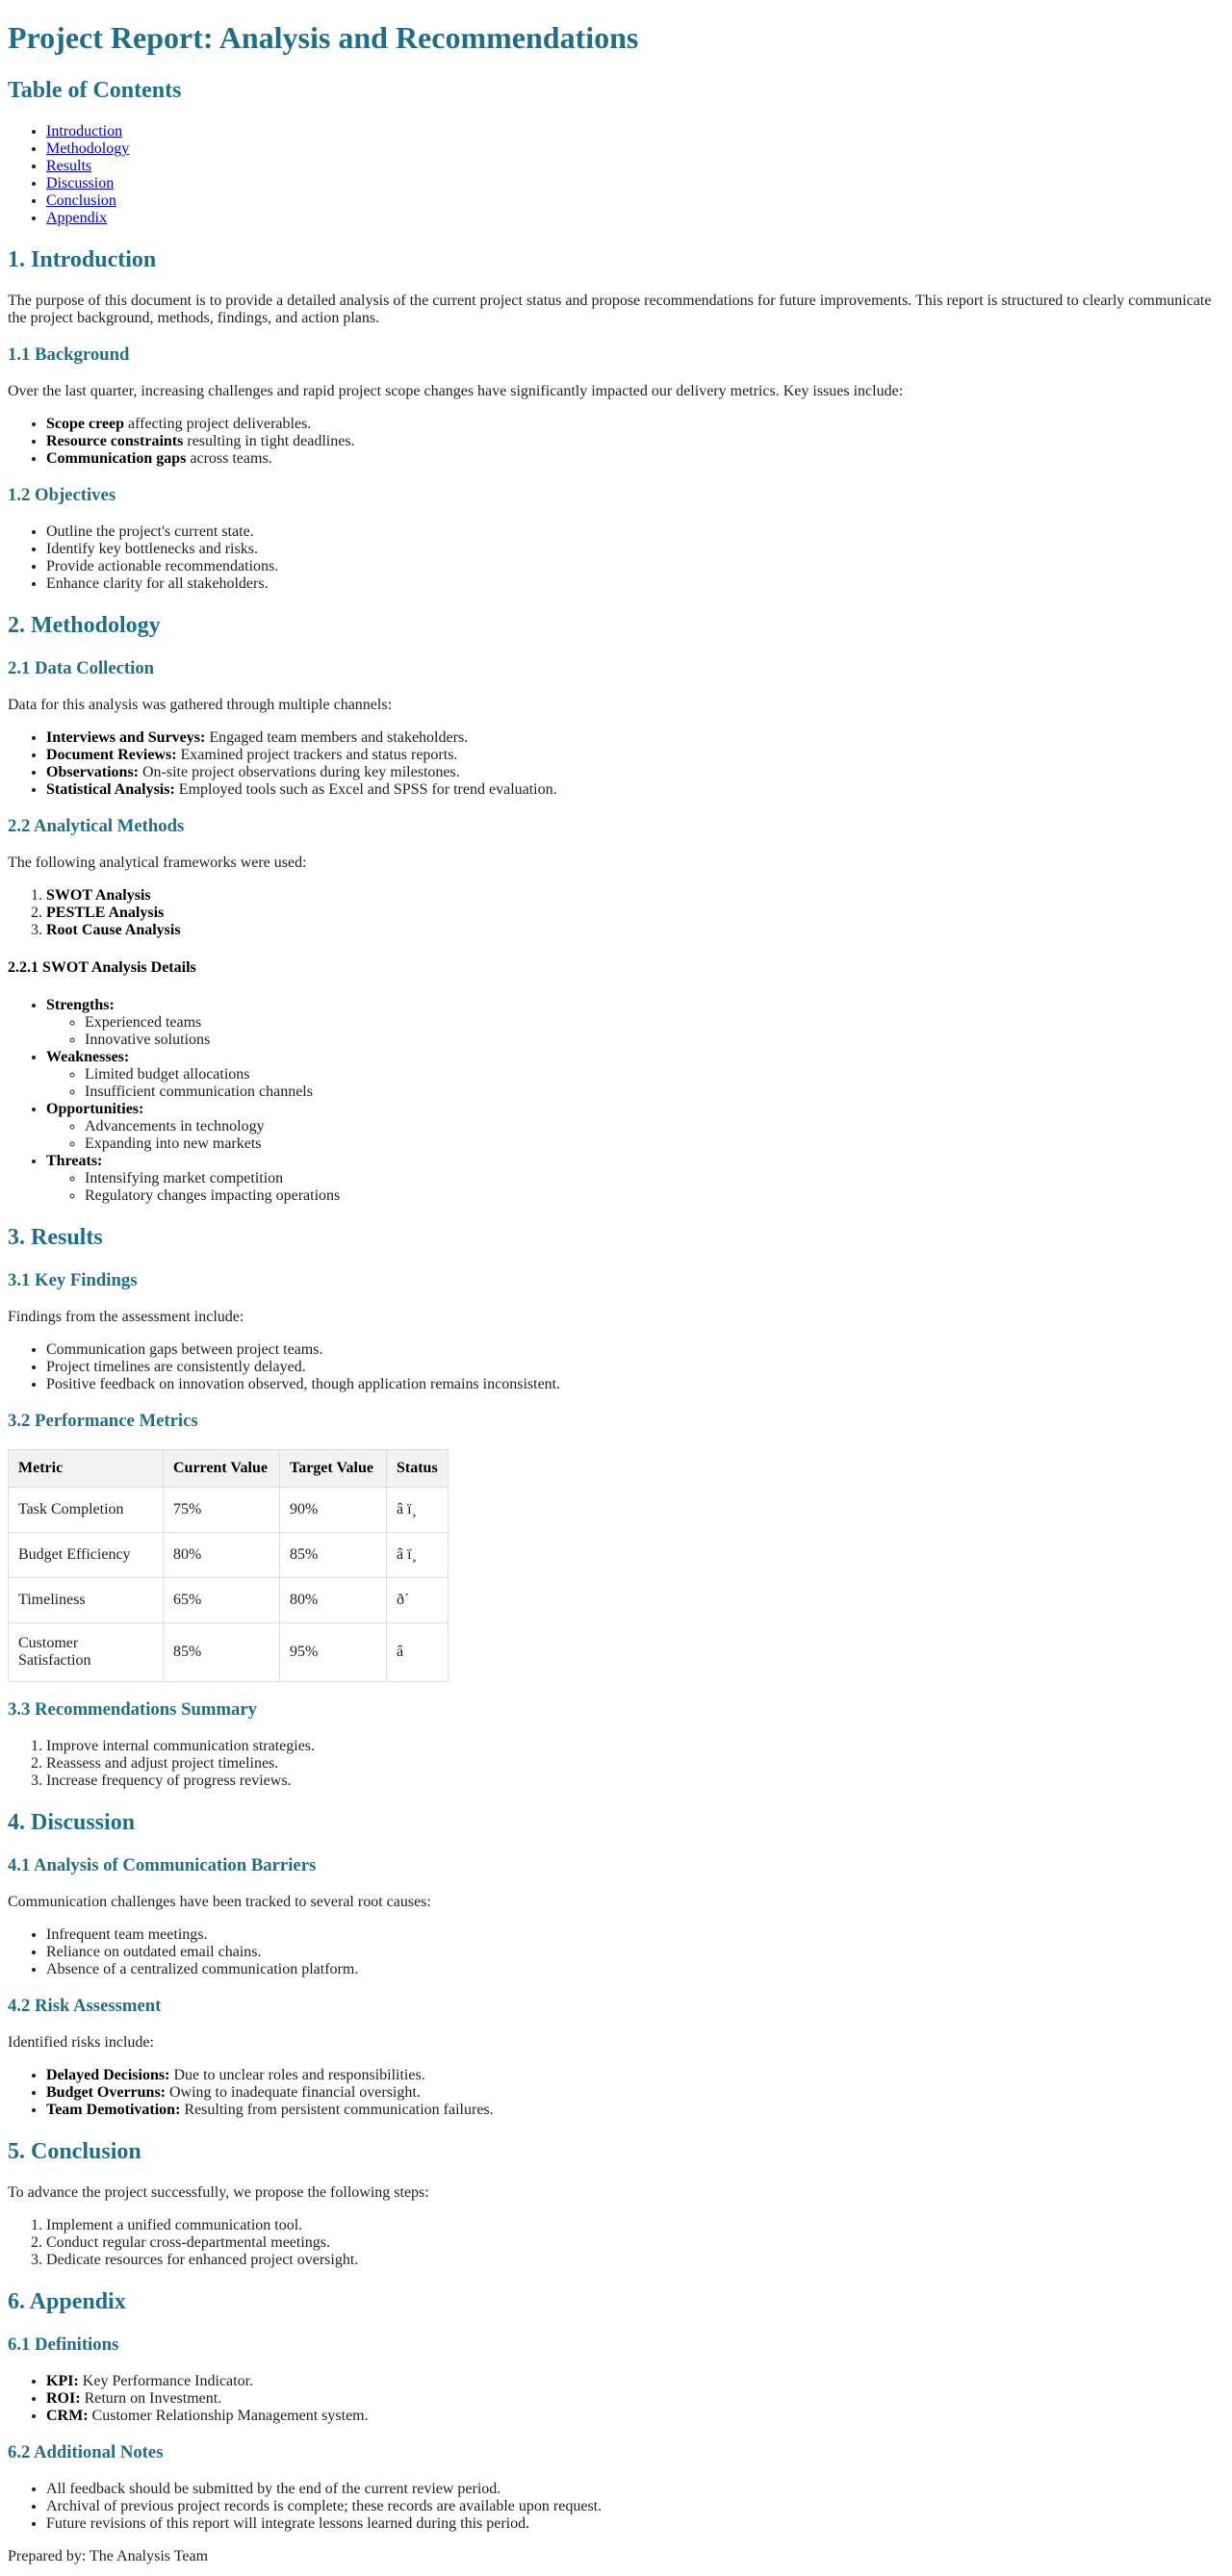 The width and height of the screenshot is (1232, 2576). What do you see at coordinates (116, 458) in the screenshot?
I see `term: Communication gaps` at bounding box center [116, 458].